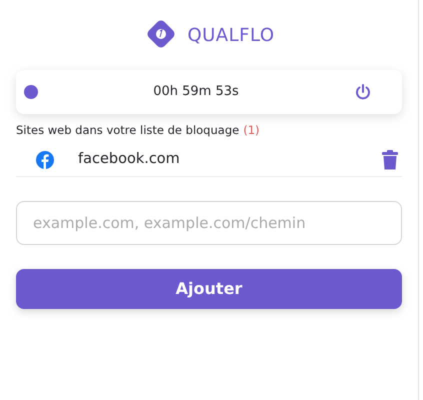  Describe the element at coordinates (390, 160) in the screenshot. I see `trash-icon` at that location.